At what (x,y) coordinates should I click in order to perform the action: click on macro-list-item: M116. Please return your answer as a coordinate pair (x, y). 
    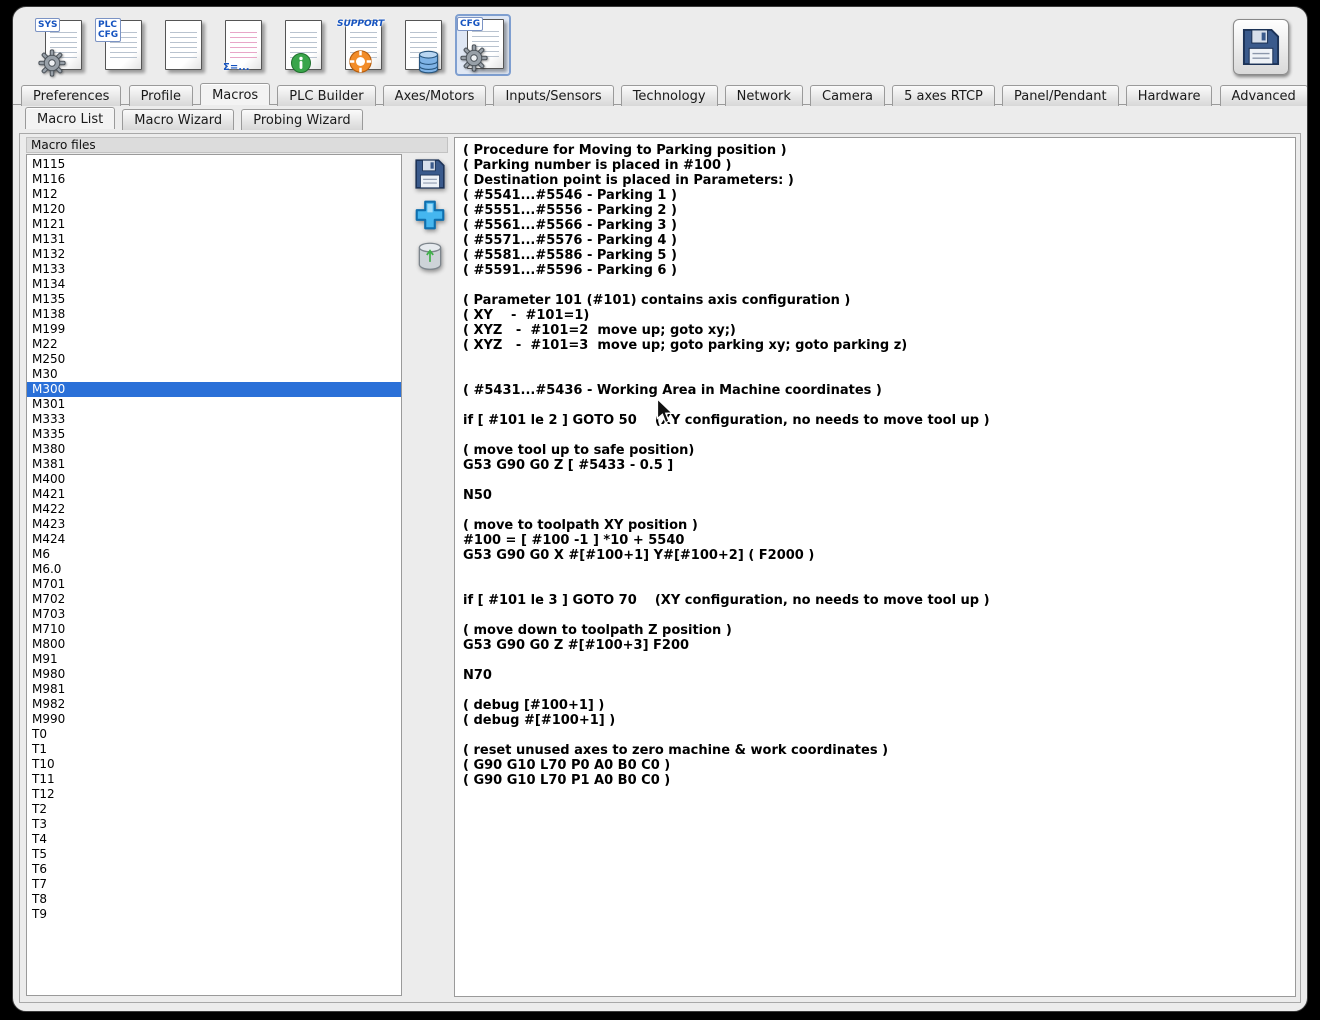
    Looking at the image, I should click on (214, 179).